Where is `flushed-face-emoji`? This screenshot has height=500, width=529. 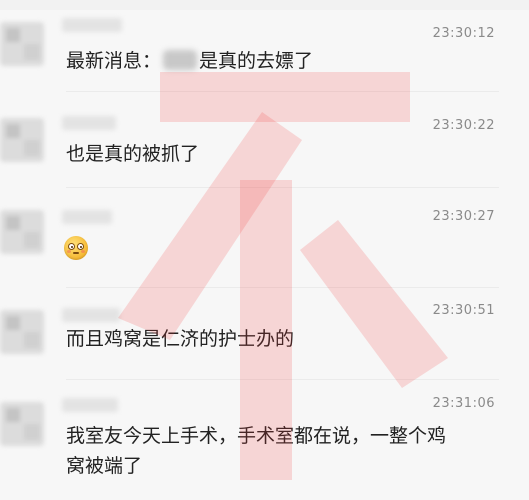 flushed-face-emoji is located at coordinates (76, 248).